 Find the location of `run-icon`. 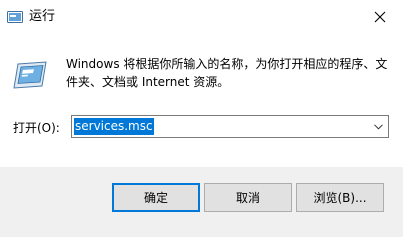

run-icon is located at coordinates (30, 75).